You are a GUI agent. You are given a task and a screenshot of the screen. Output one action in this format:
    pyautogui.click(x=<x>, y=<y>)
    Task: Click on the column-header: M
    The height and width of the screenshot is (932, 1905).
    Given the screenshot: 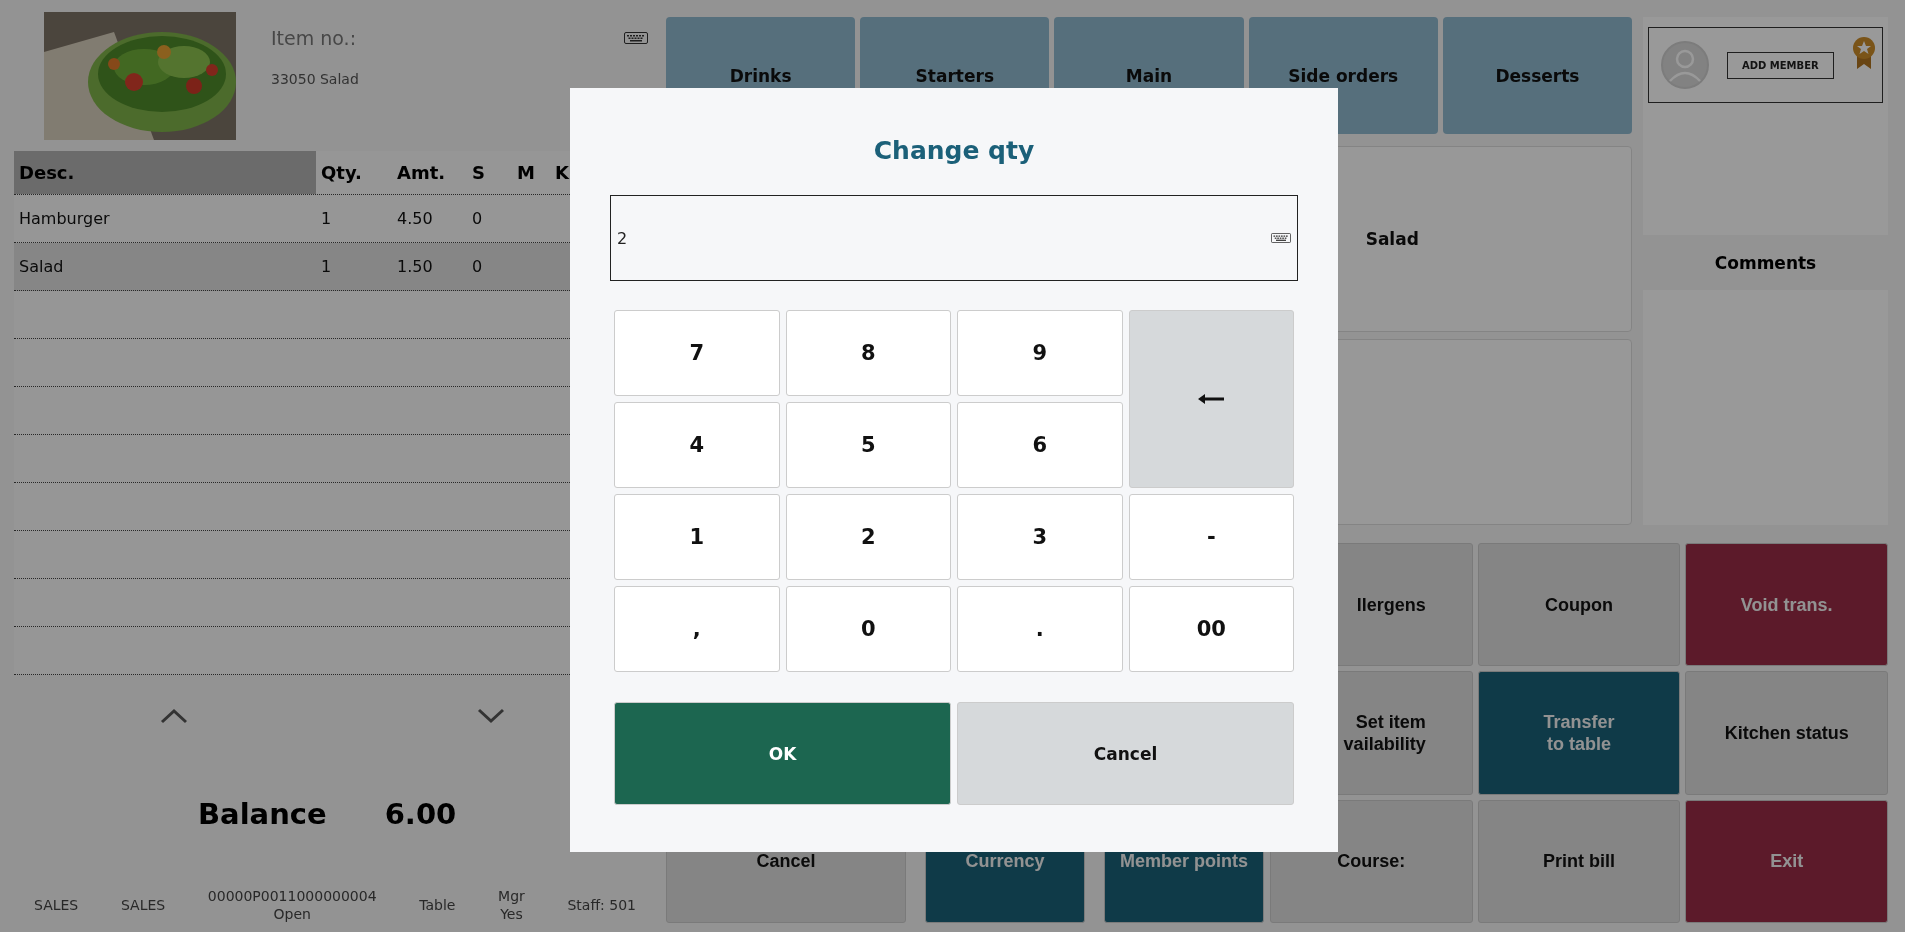 What is the action you would take?
    pyautogui.click(x=526, y=173)
    